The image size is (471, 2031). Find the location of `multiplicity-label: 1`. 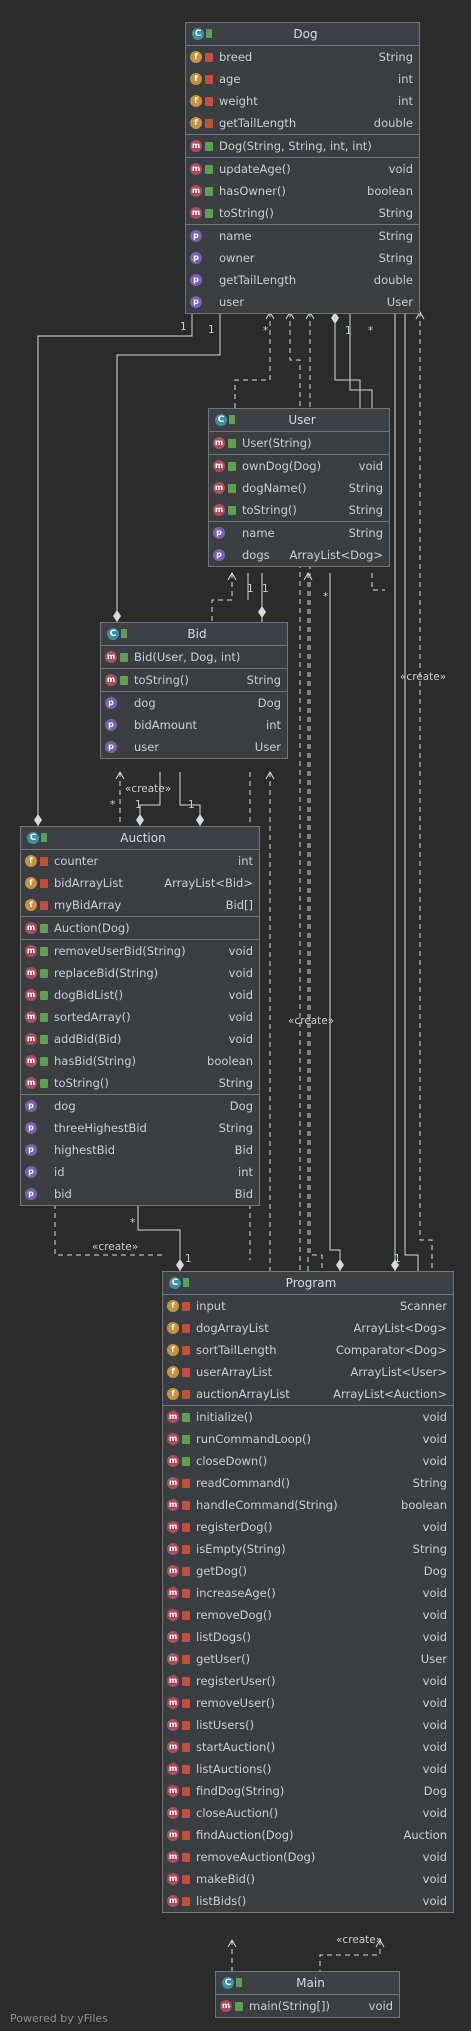

multiplicity-label: 1 is located at coordinates (183, 327).